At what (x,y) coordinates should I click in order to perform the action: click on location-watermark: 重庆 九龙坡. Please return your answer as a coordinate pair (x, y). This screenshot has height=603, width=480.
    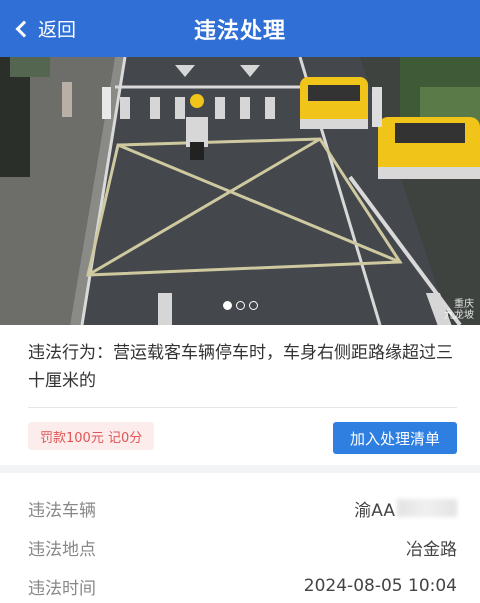
    Looking at the image, I should click on (459, 310).